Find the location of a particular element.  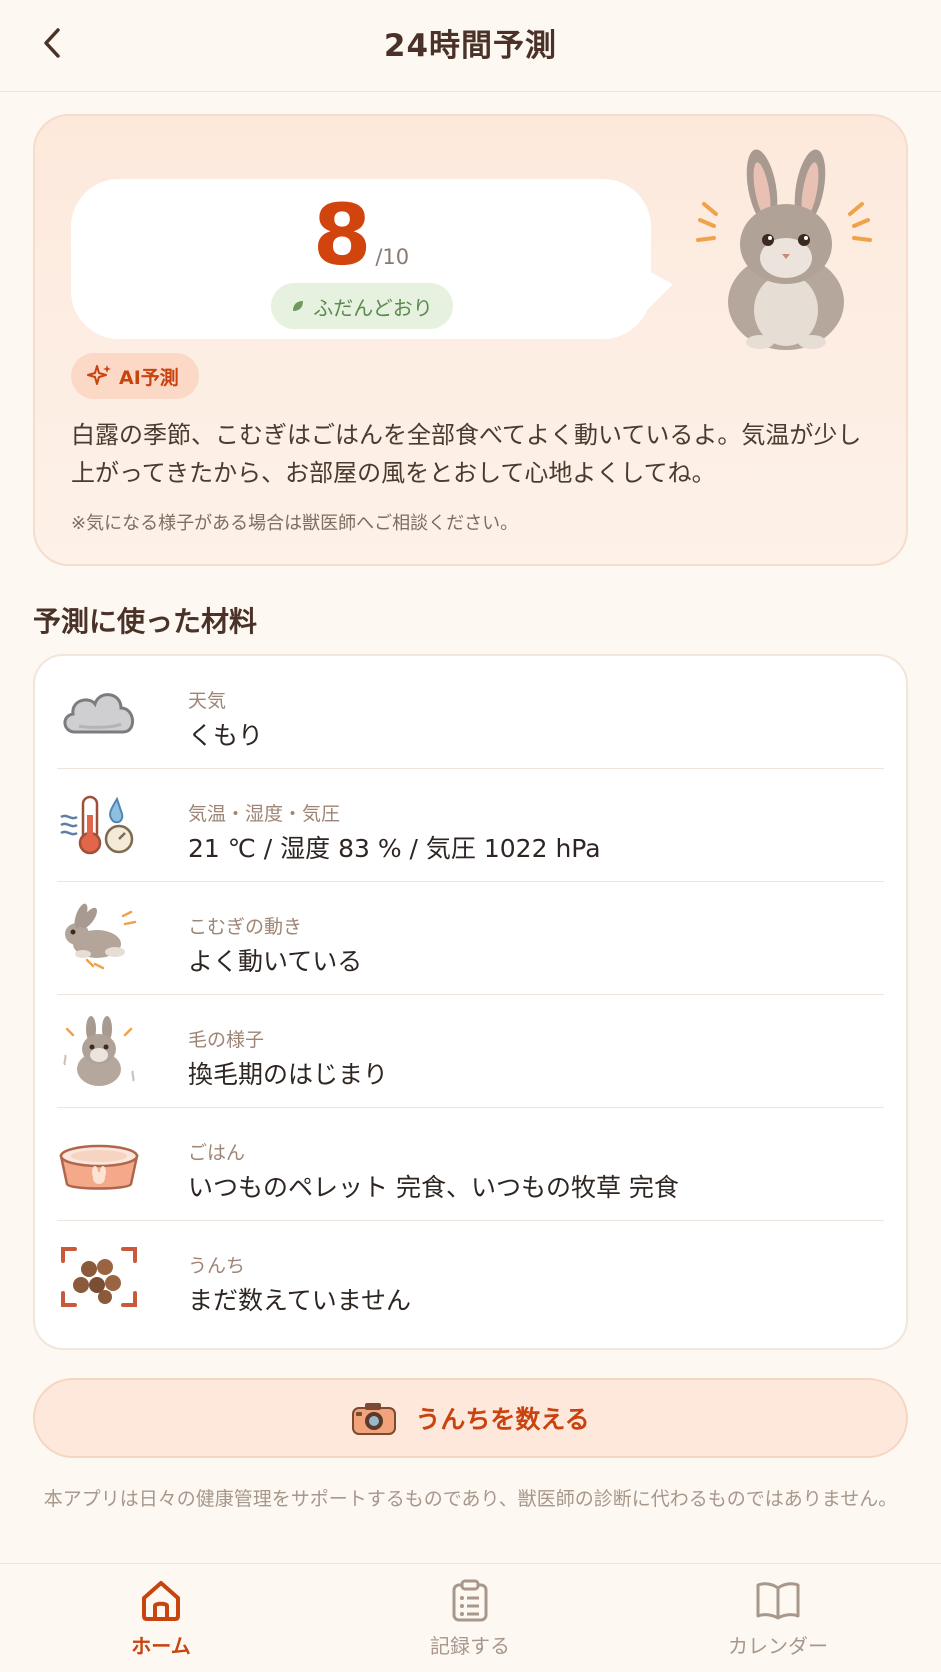

status-label: ふだんどおり is located at coordinates (373, 307).